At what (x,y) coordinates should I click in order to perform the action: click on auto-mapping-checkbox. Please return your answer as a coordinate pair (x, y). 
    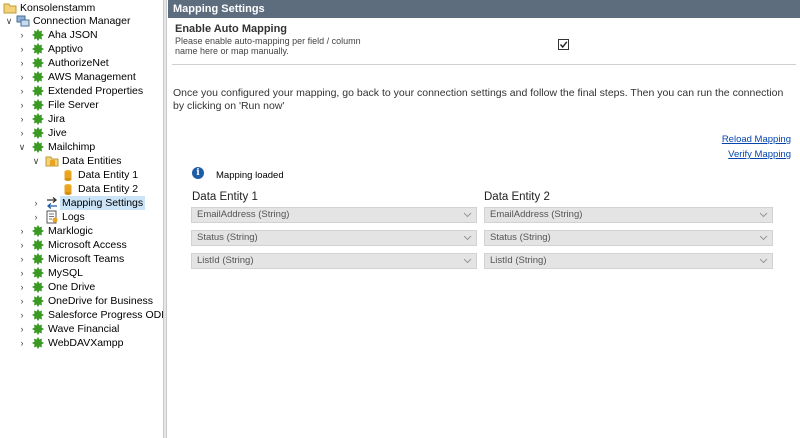
    Looking at the image, I should click on (563, 44).